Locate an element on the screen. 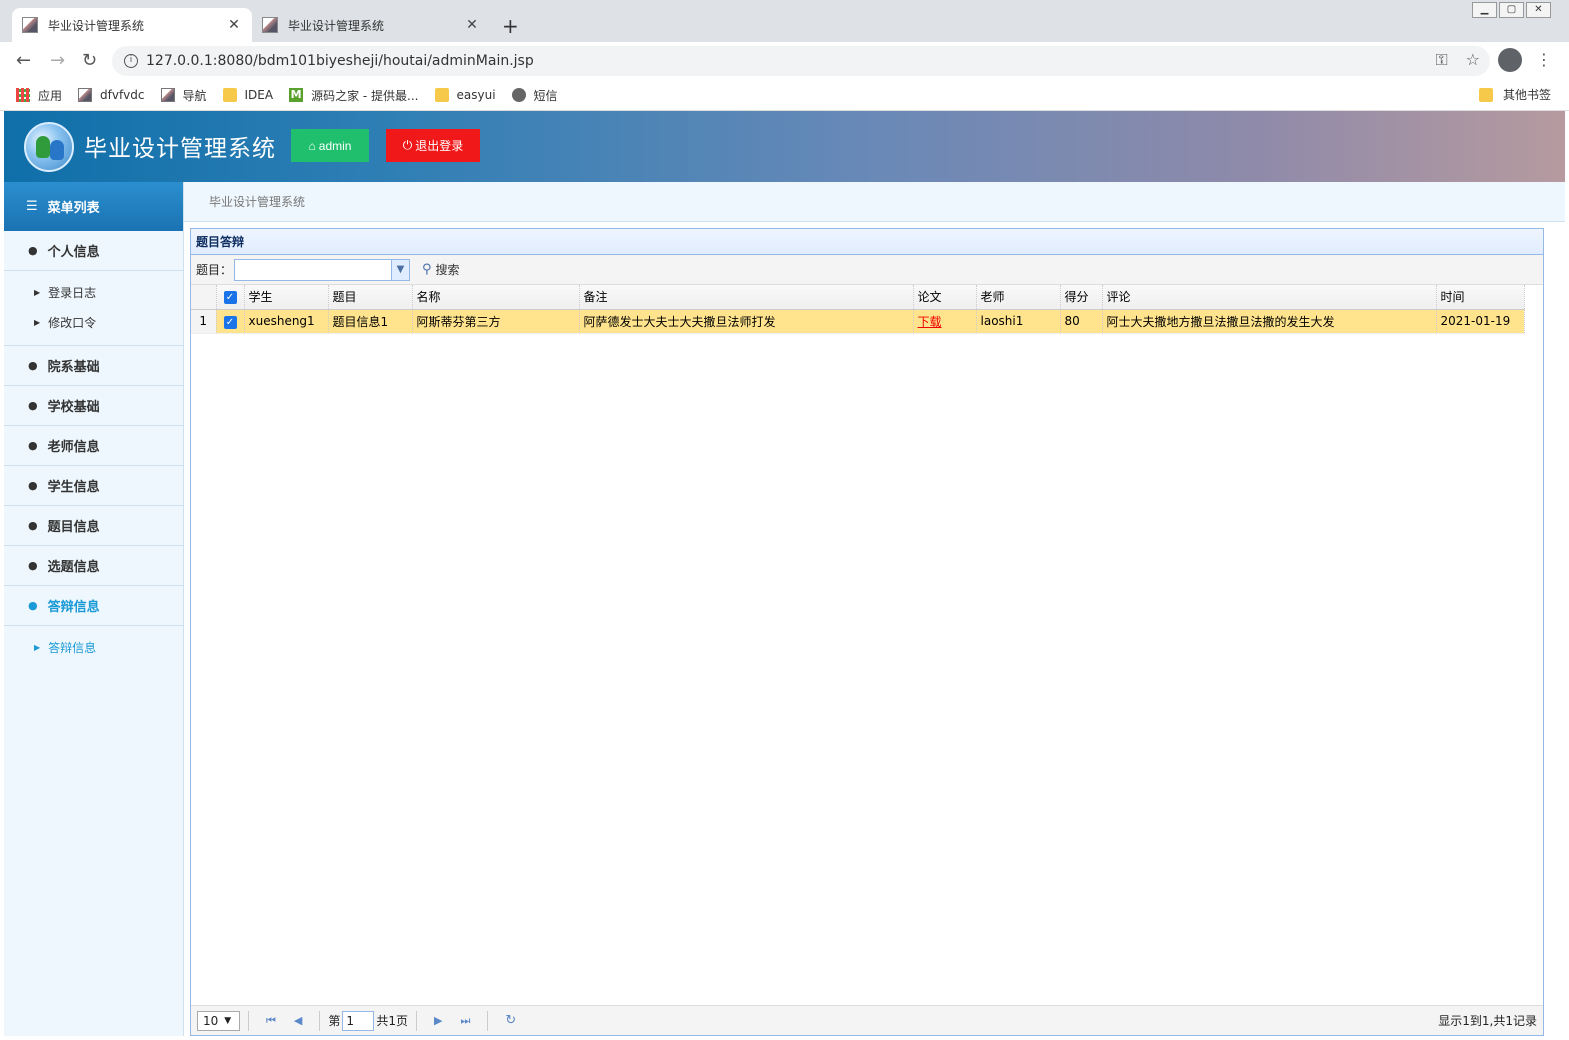 This screenshot has height=1040, width=1569. col-header: 备注 is located at coordinates (746, 297).